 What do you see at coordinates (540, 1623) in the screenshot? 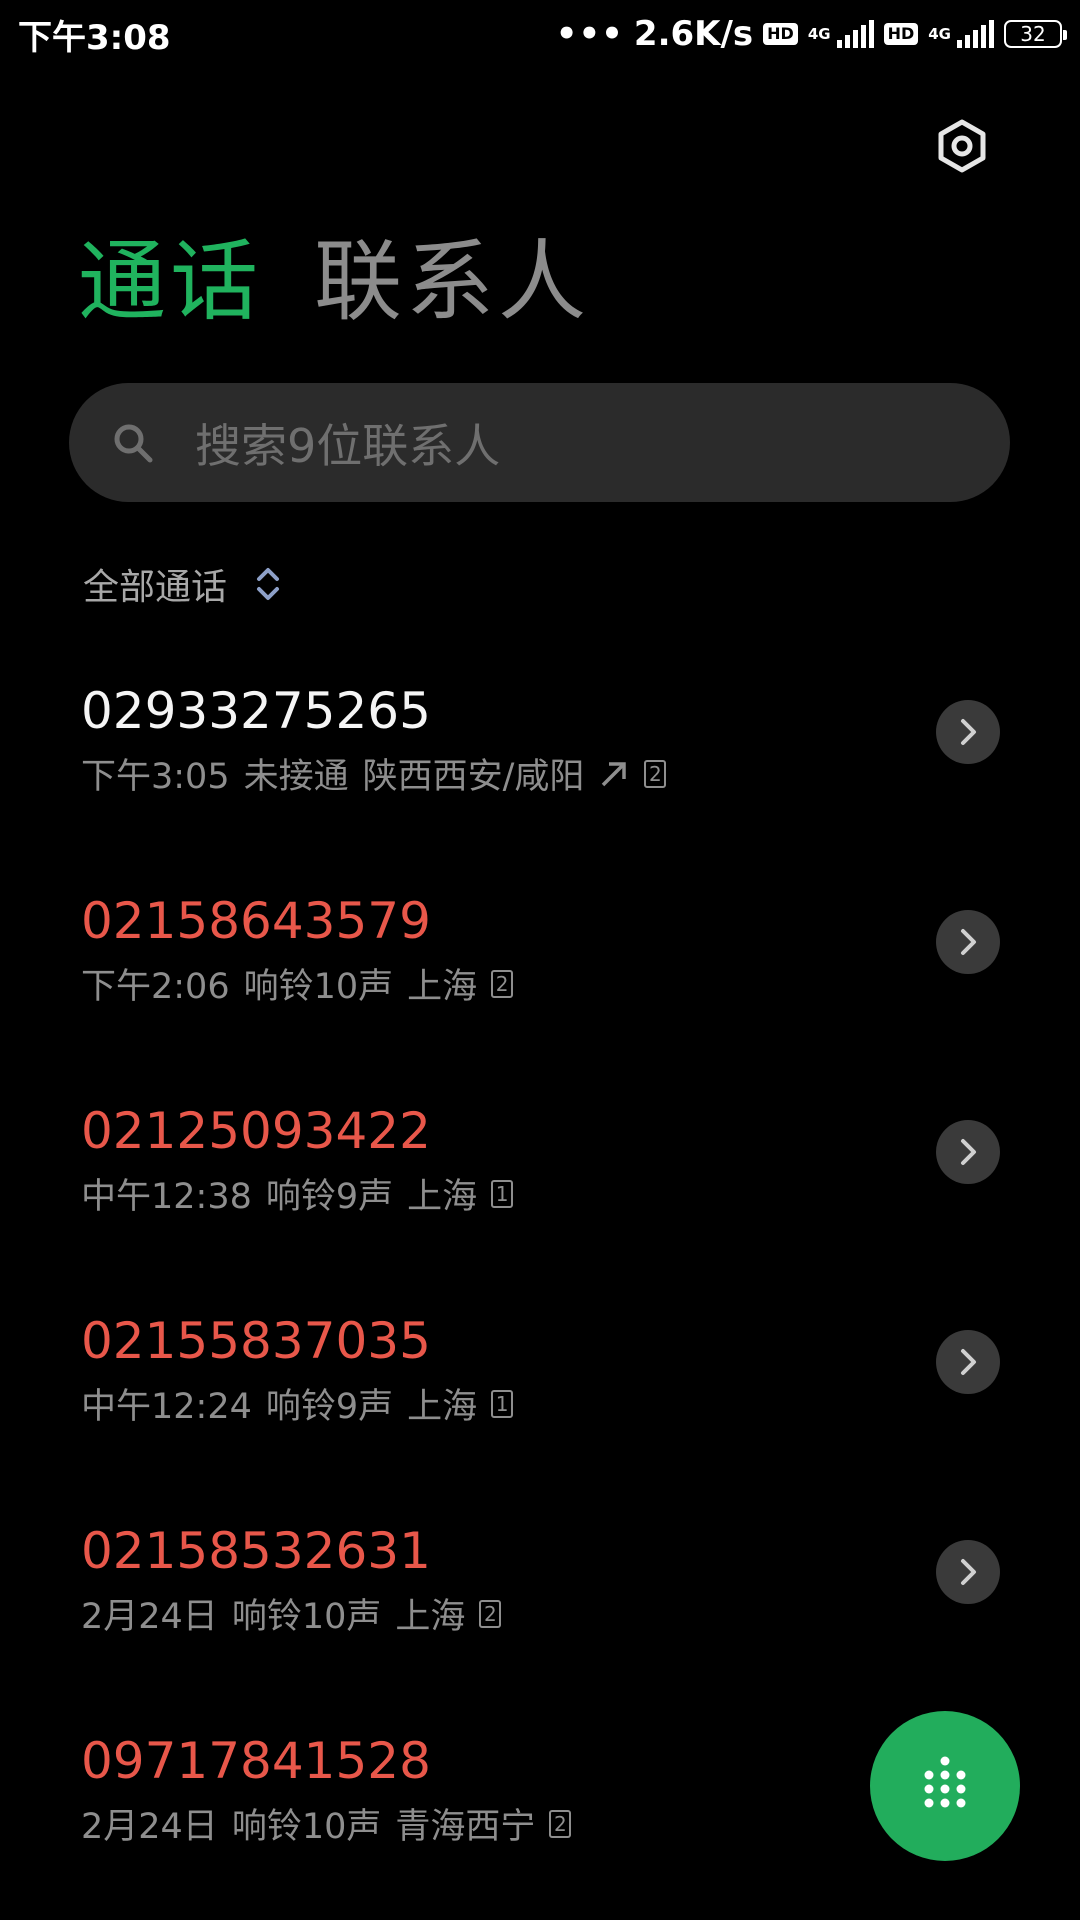
I see `call-log-item: 02158532631 2月24日 响铃10声 上海 2` at bounding box center [540, 1623].